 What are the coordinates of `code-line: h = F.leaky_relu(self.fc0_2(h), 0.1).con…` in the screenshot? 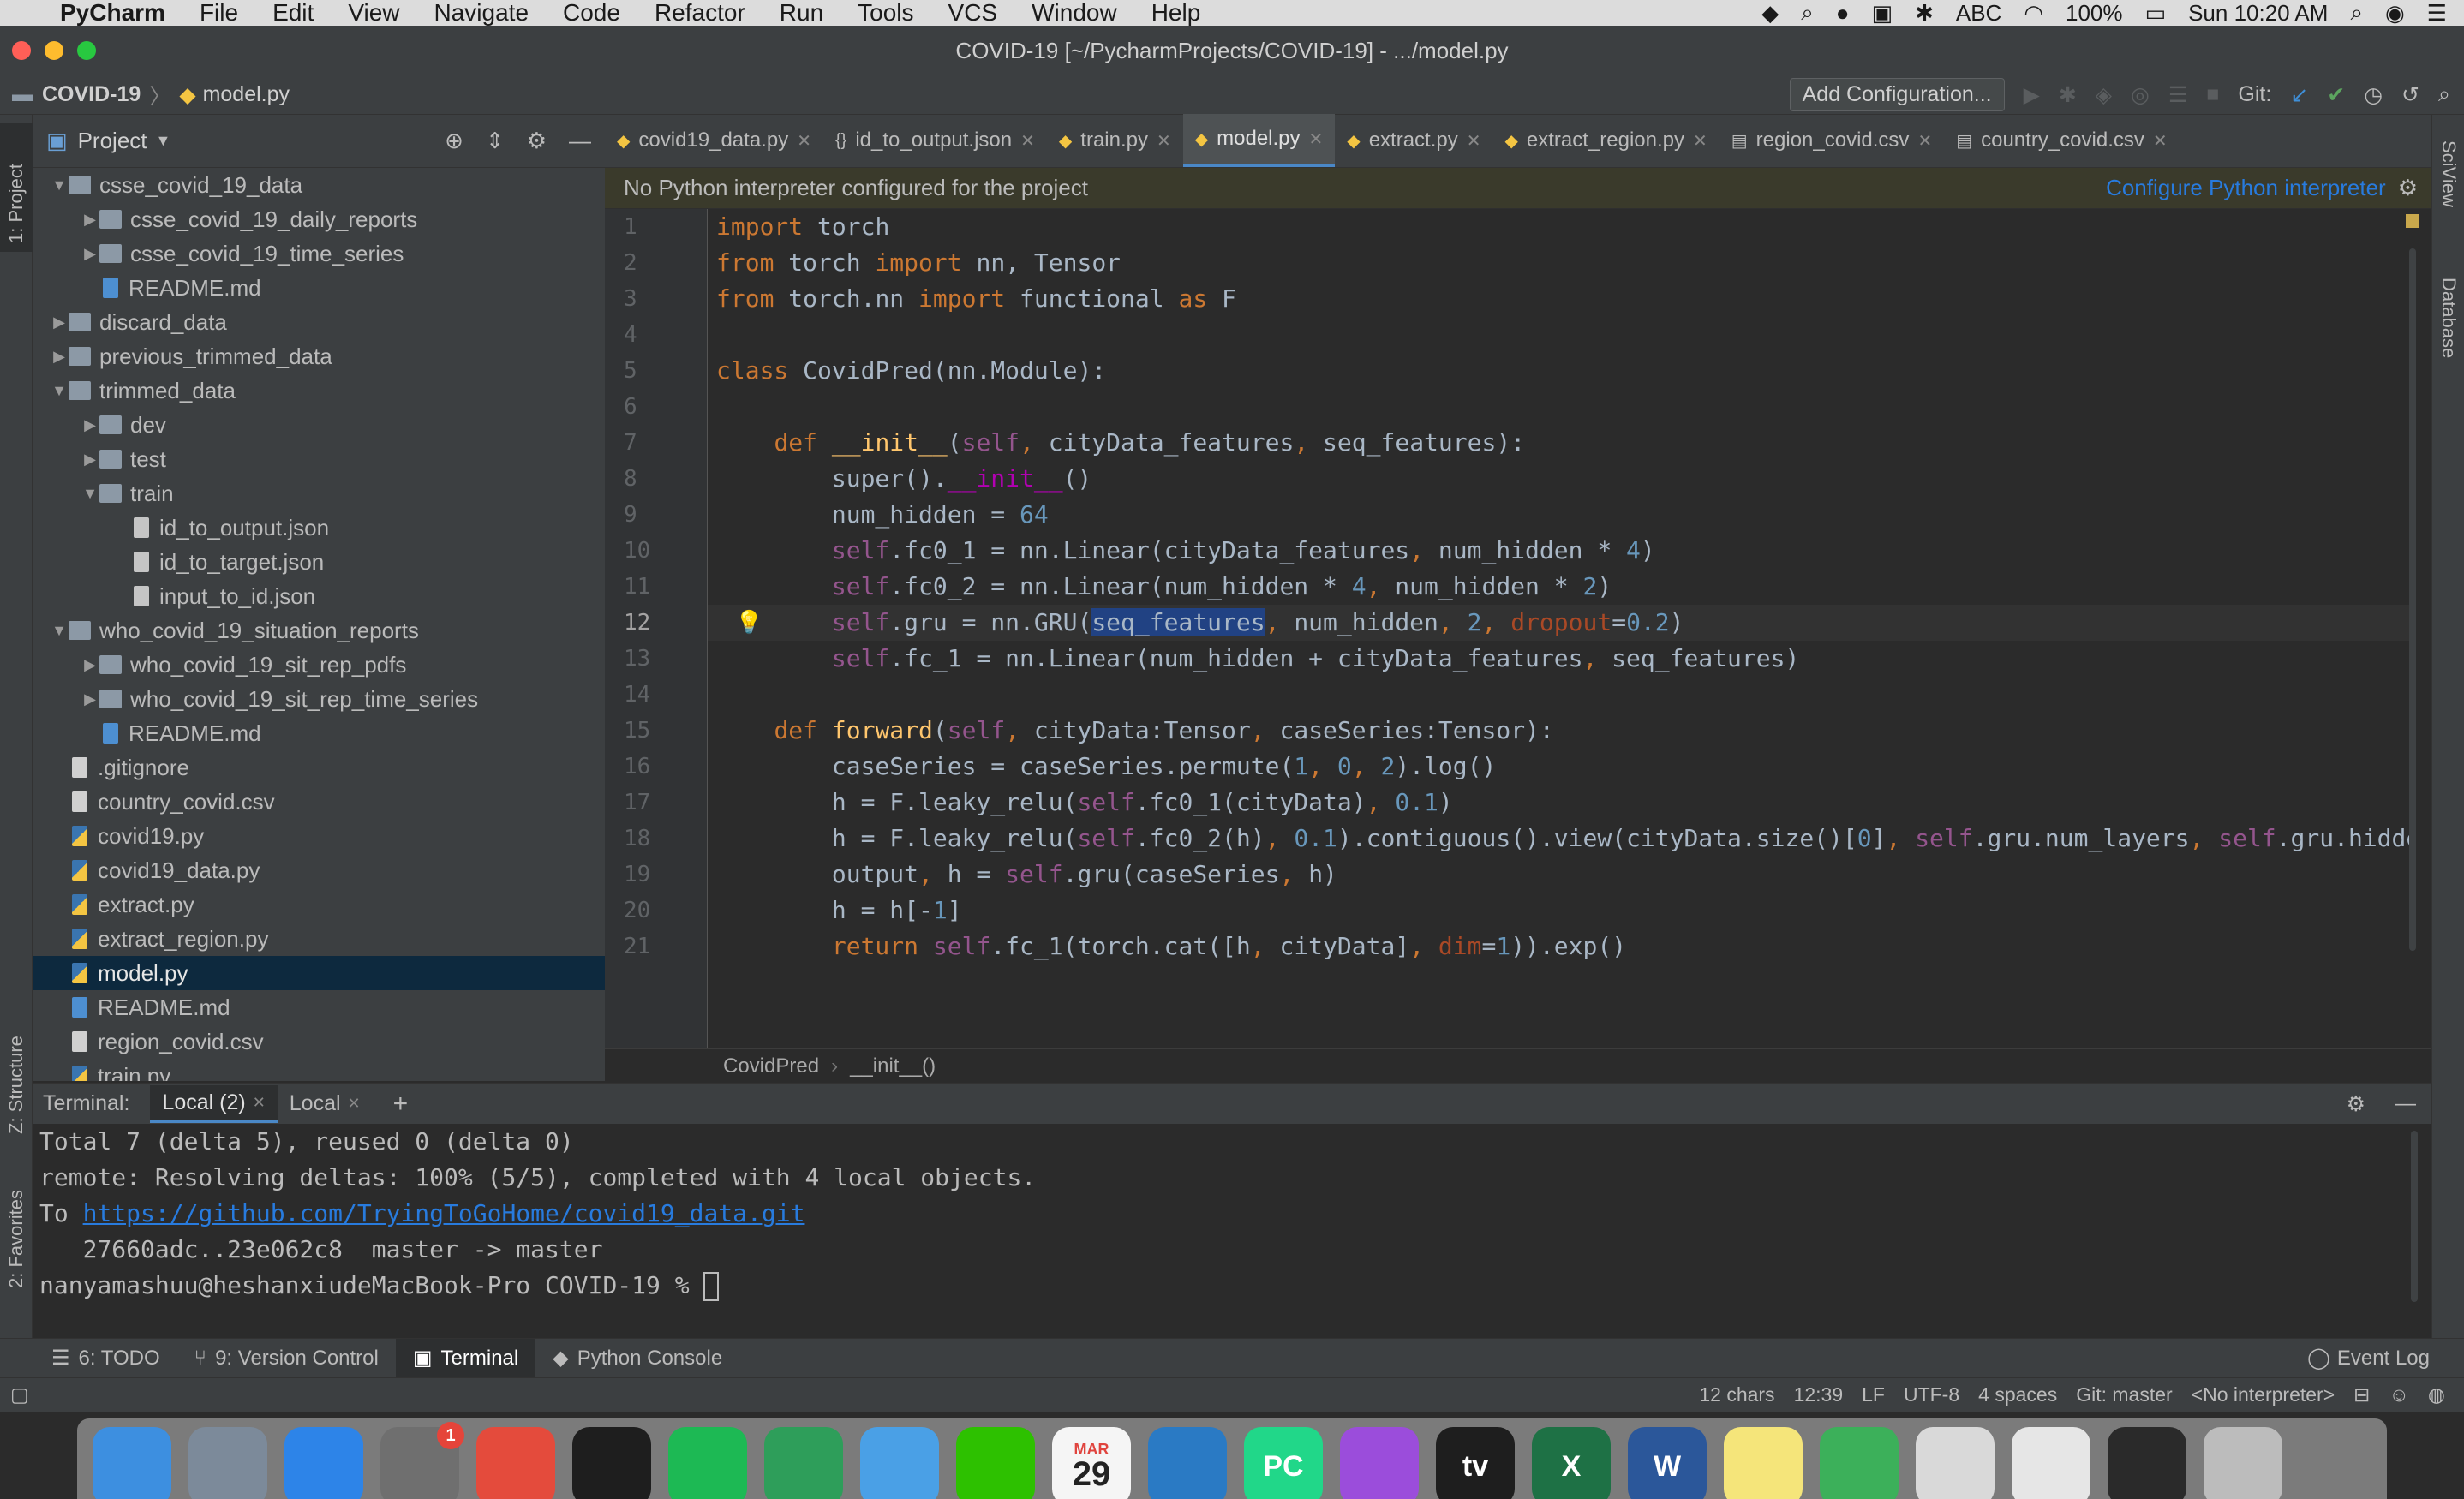 It's located at (1560, 839).